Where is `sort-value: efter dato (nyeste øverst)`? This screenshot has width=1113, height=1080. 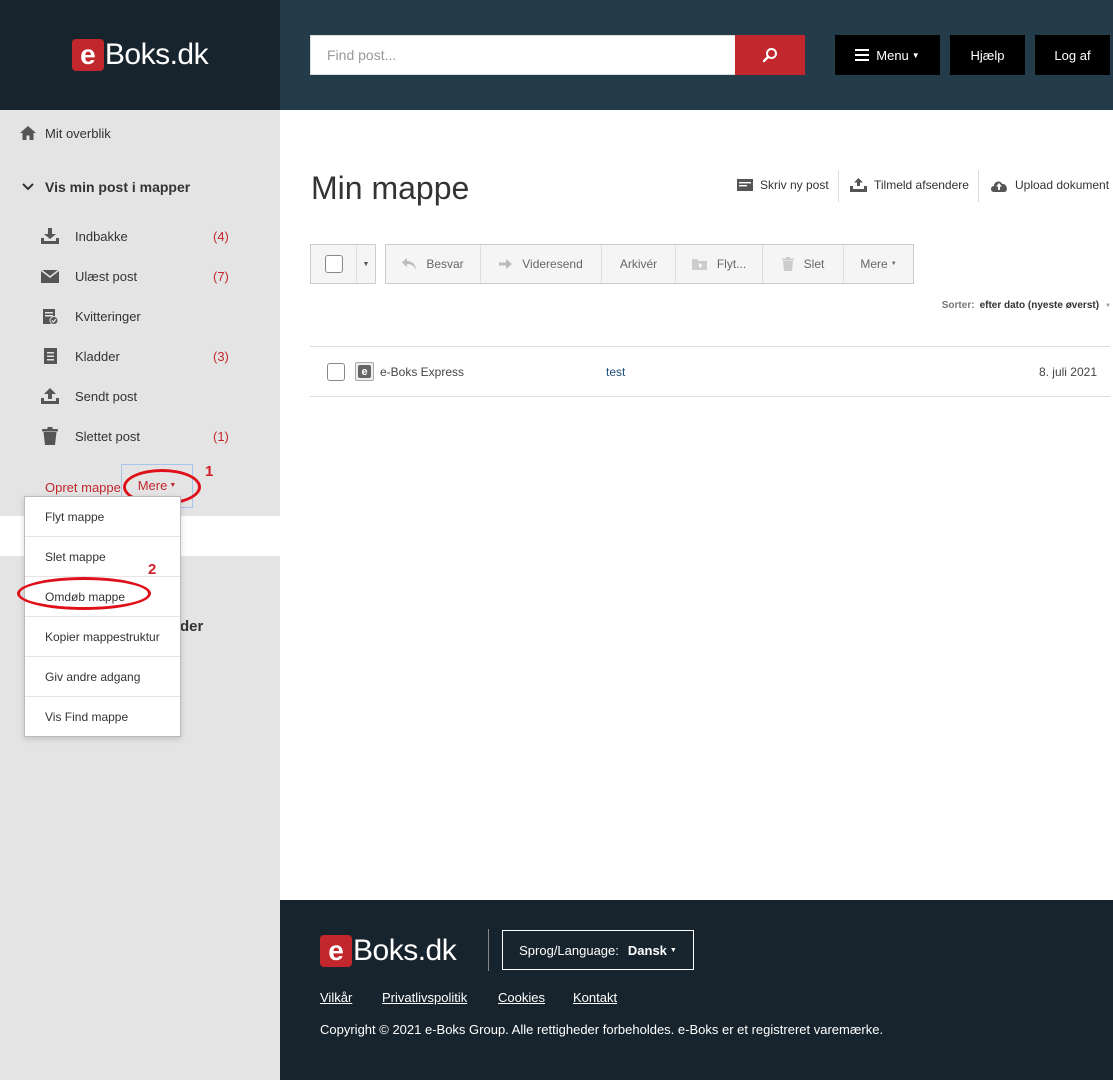
sort-value: efter dato (nyeste øverst) is located at coordinates (1039, 305).